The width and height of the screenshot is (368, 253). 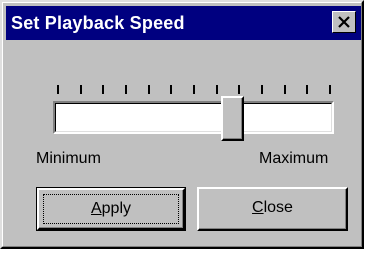 I want to click on close-x-icon, so click(x=344, y=22).